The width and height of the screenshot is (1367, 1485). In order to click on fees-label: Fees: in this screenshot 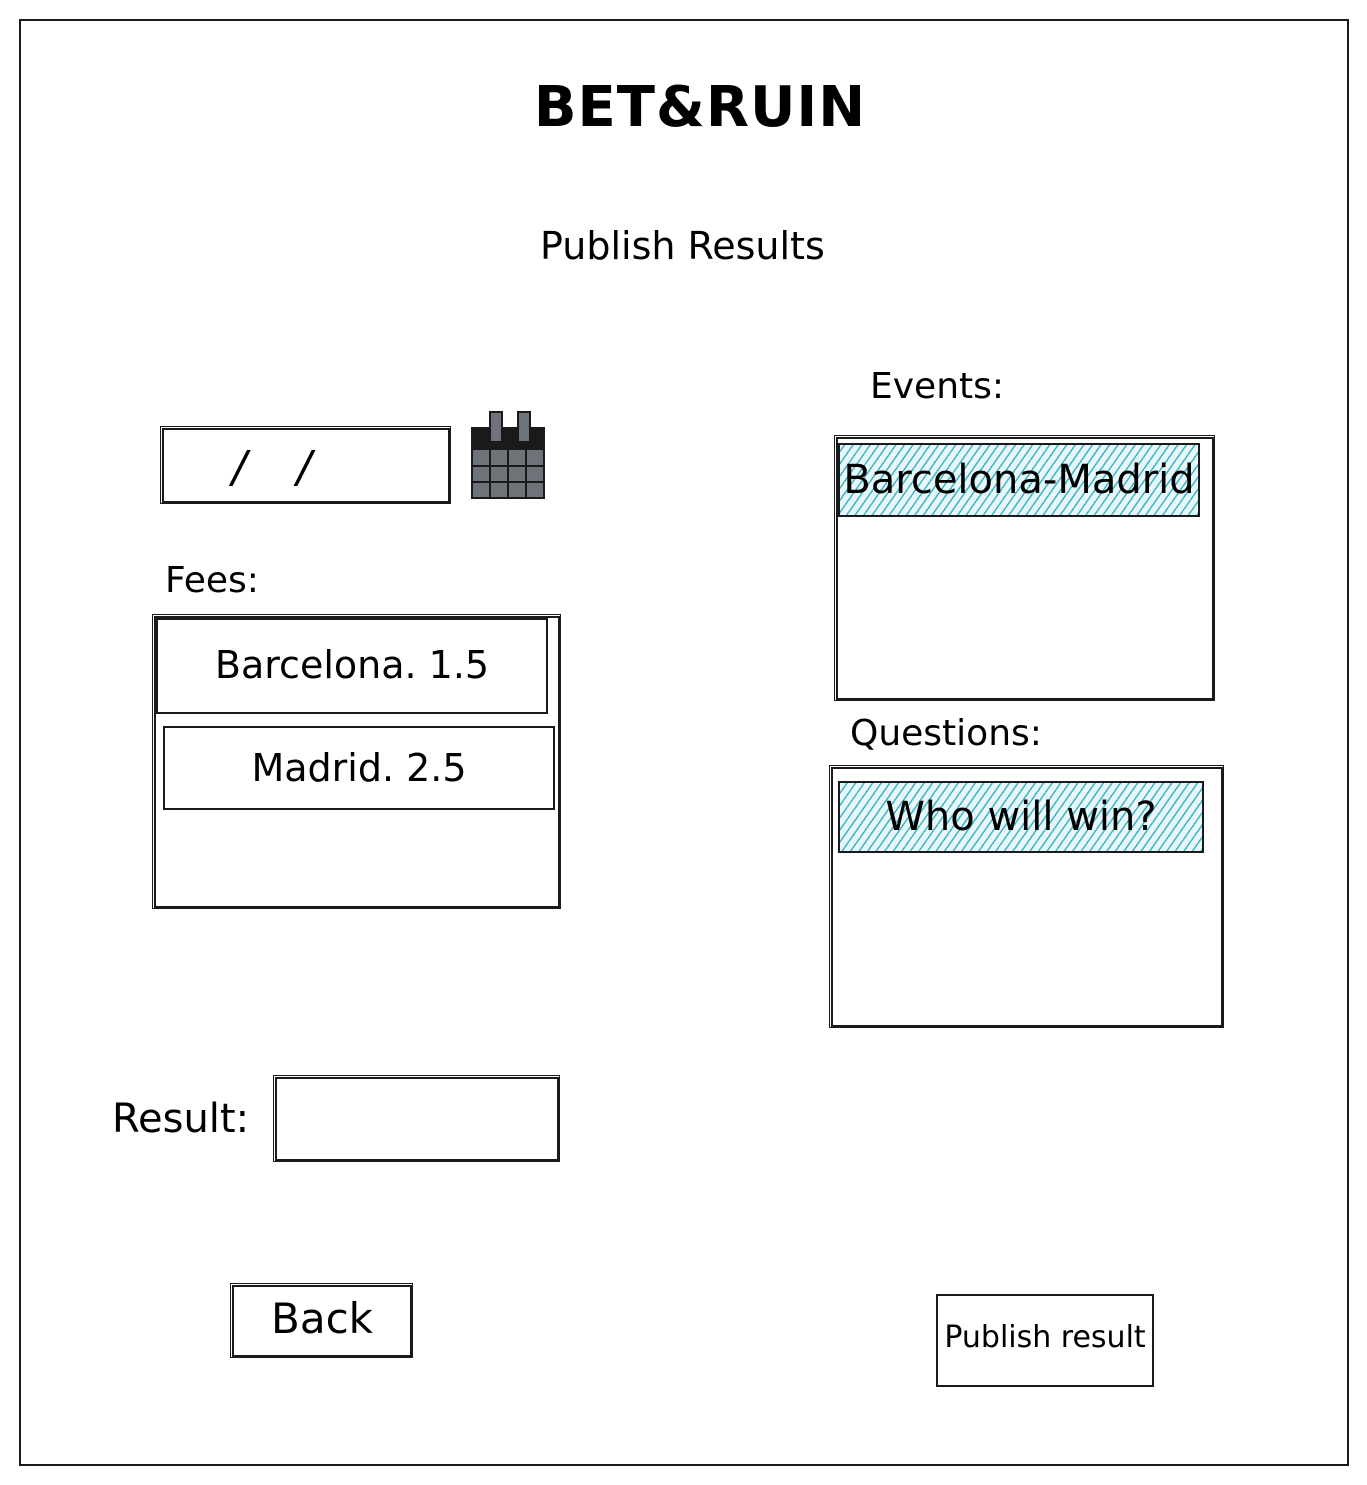, I will do `click(212, 580)`.